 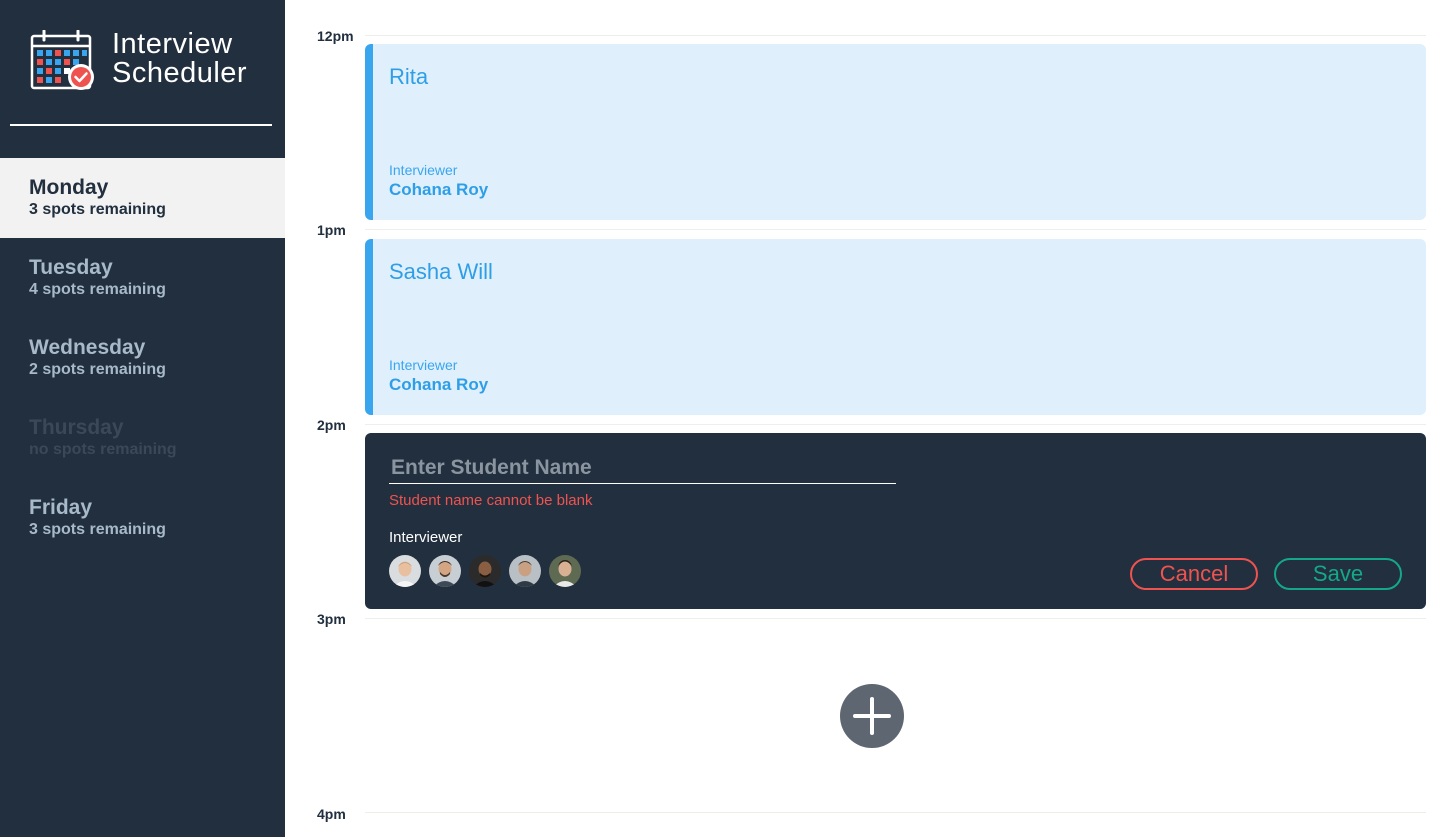 I want to click on time-label: 4pm, so click(x=331, y=814).